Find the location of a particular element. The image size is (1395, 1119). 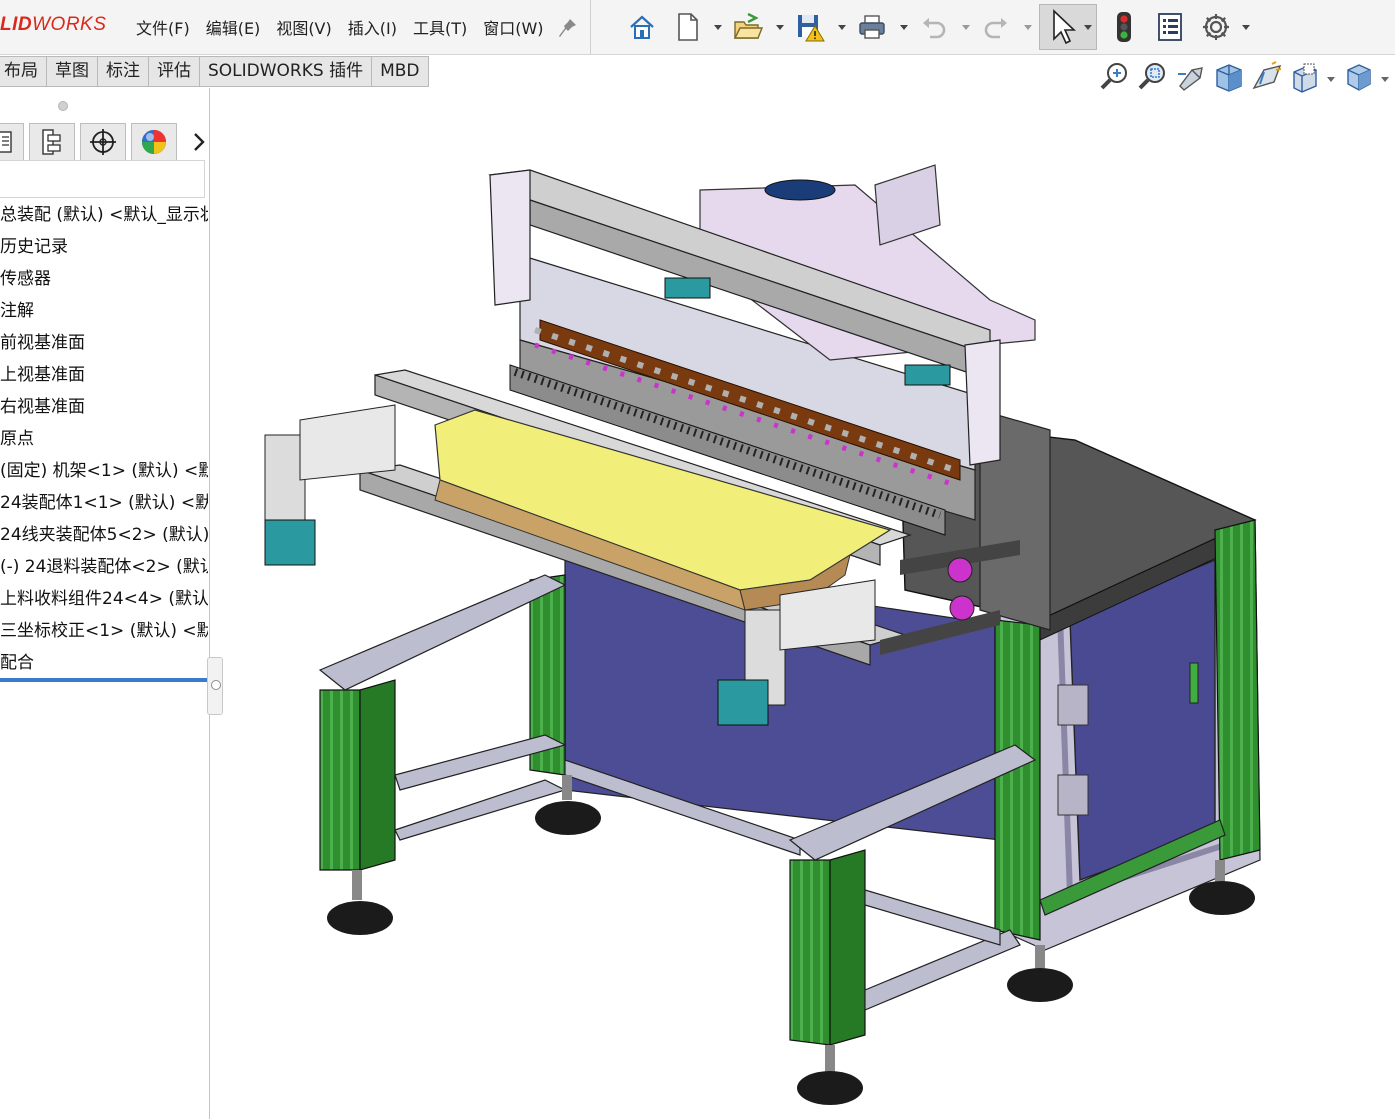

dynamic-annotation-icon is located at coordinates (1267, 77).